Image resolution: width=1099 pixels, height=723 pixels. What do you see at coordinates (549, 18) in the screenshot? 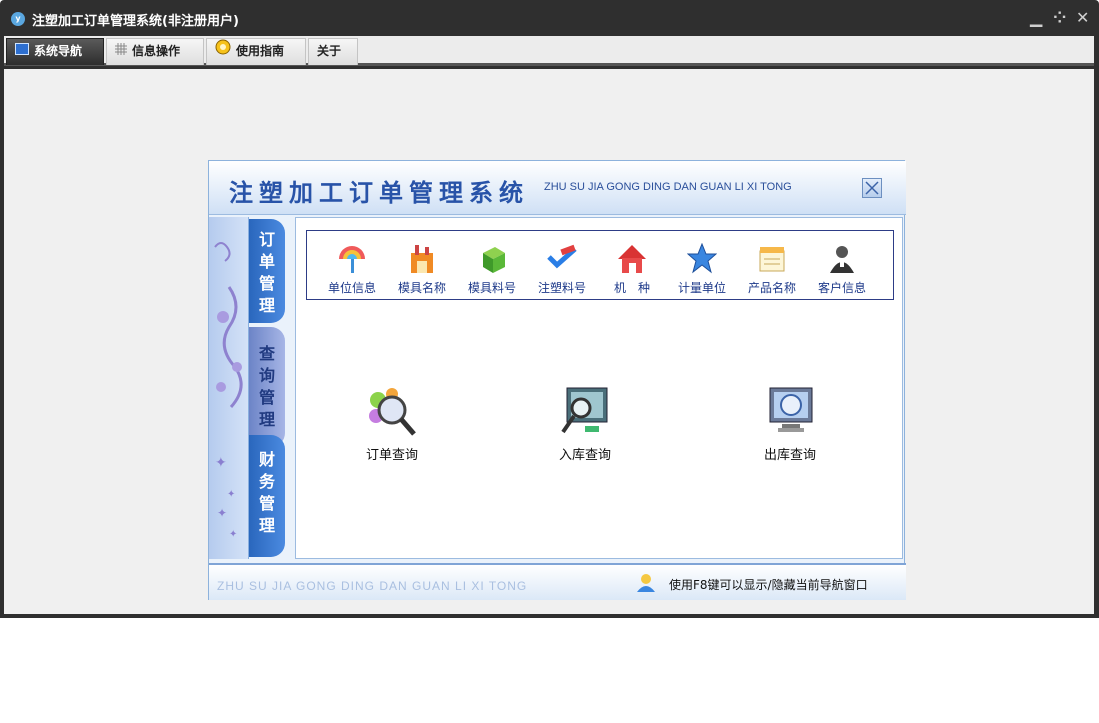
I see `title-bar: y 注塑加工订单管理系统(非注册用户) ▁ ⁘ ✕` at bounding box center [549, 18].